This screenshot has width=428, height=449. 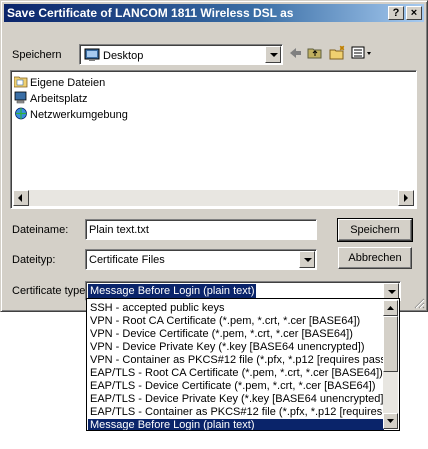 What do you see at coordinates (50, 99) in the screenshot?
I see `list-item: Arbeitsplatz` at bounding box center [50, 99].